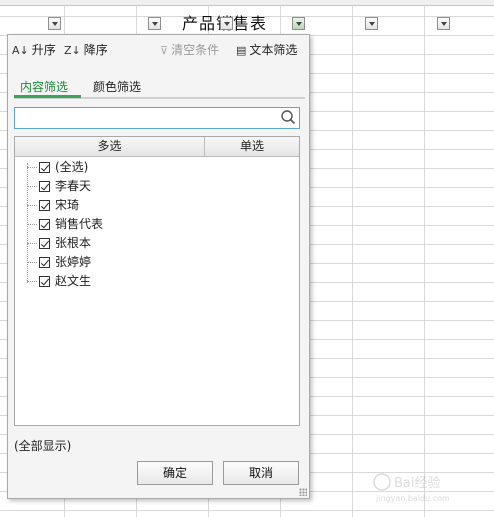 The height and width of the screenshot is (517, 494). Describe the element at coordinates (117, 86) in the screenshot. I see `tab-color-filter: 颜色筛选` at that location.